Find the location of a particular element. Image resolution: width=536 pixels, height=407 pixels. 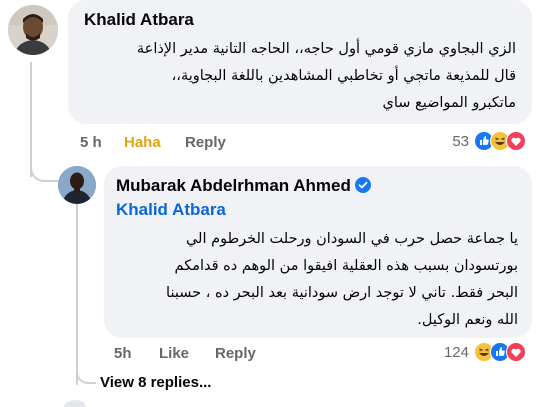

reply-author-name: Mubarak Abdelrhman Ahmed is located at coordinates (233, 185).